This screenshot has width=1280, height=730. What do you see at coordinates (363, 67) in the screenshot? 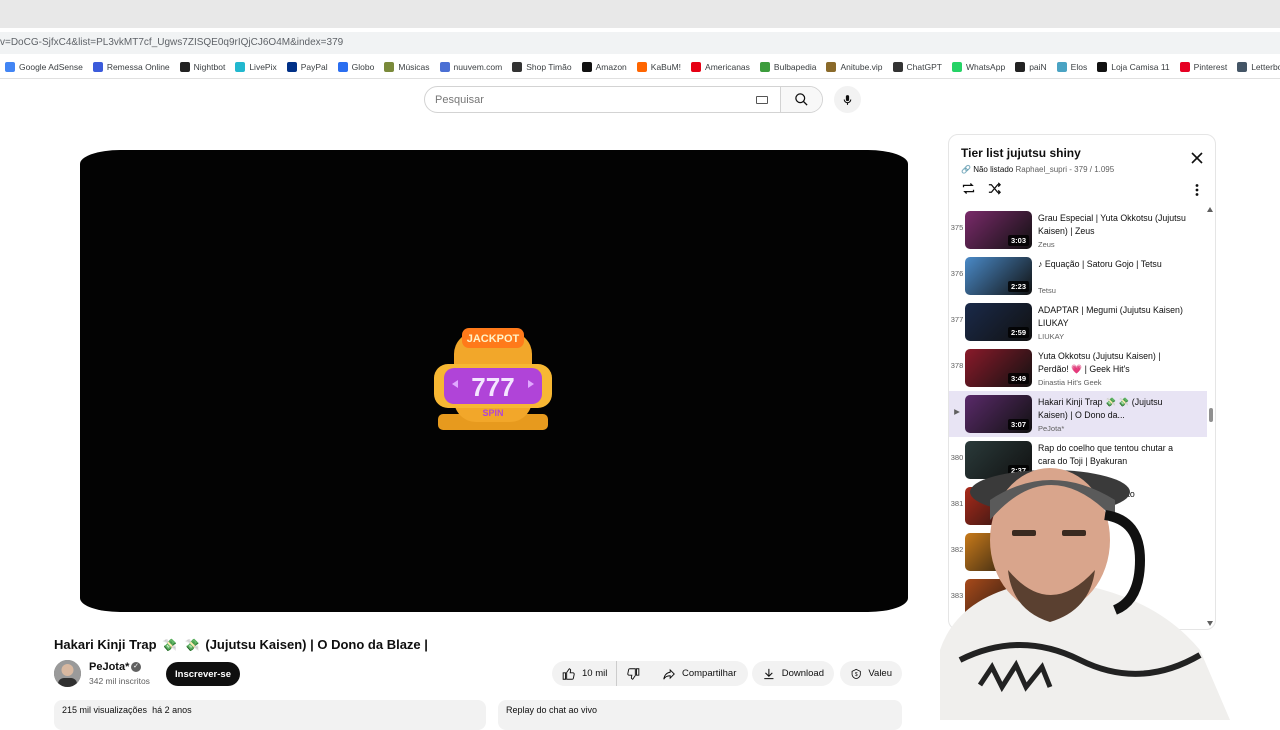
I see `bookmark-label: Globo` at bounding box center [363, 67].